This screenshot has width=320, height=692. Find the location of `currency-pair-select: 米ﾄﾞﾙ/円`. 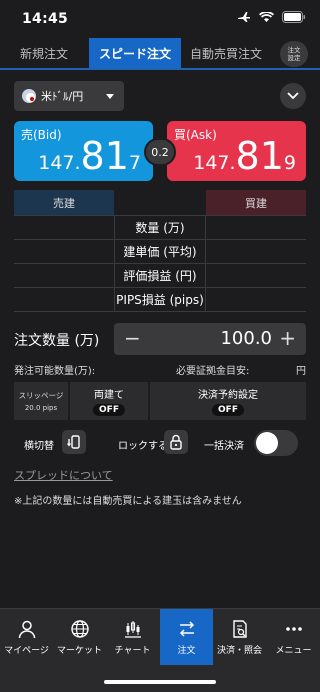

currency-pair-select: 米ﾄﾞﾙ/円 is located at coordinates (69, 96).